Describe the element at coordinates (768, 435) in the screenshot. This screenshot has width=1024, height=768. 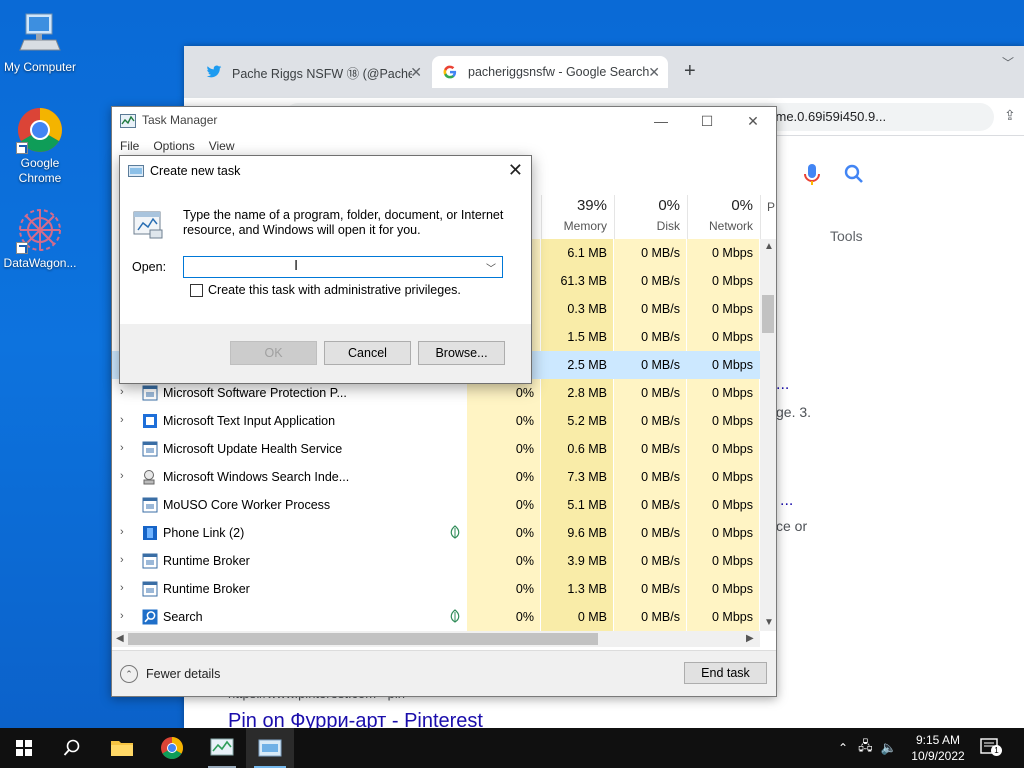
I see `vertical-scrollbar: ▲ ▼` at that location.